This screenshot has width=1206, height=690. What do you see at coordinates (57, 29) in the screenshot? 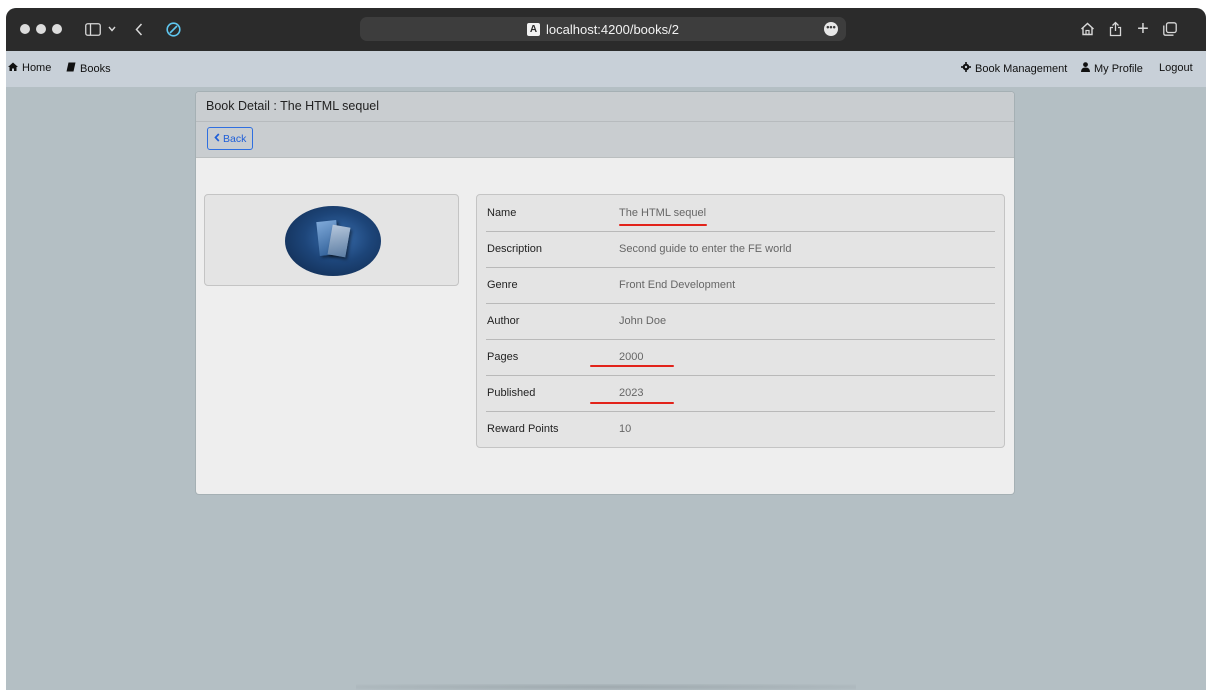
I see `maximize-window-button` at bounding box center [57, 29].